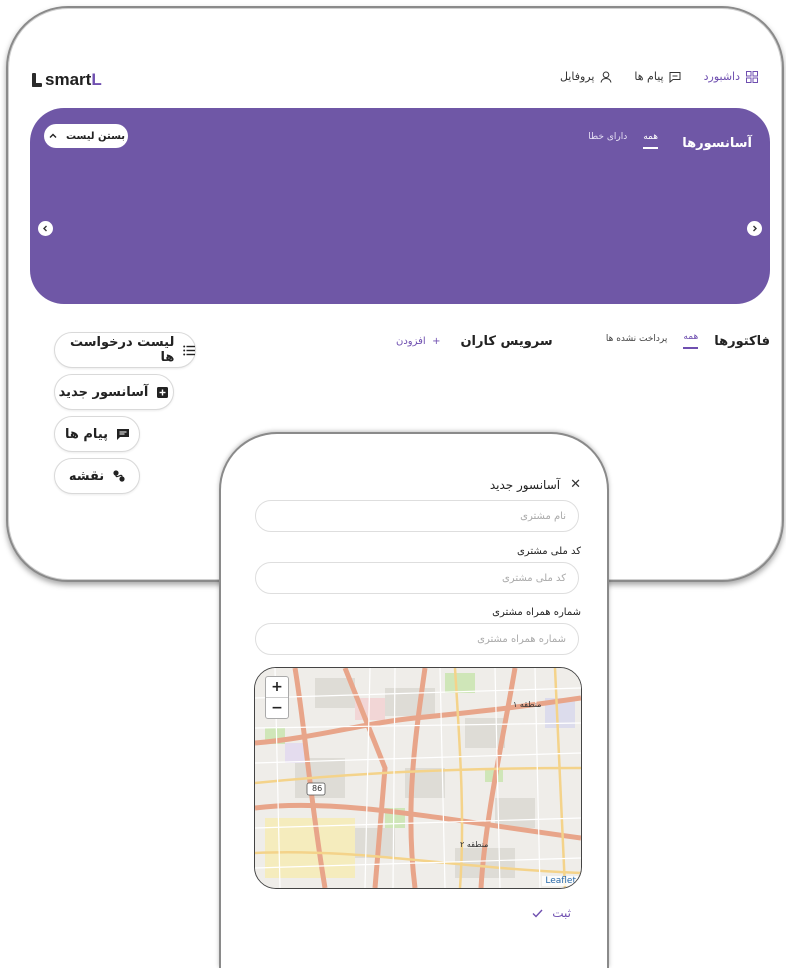 The width and height of the screenshot is (786, 968). I want to click on elevators-title: آسانسورها, so click(717, 143).